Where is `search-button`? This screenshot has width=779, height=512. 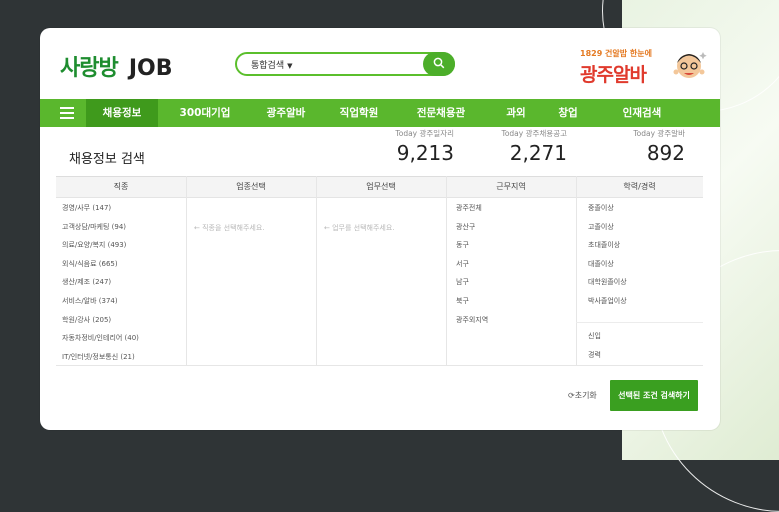 search-button is located at coordinates (439, 64).